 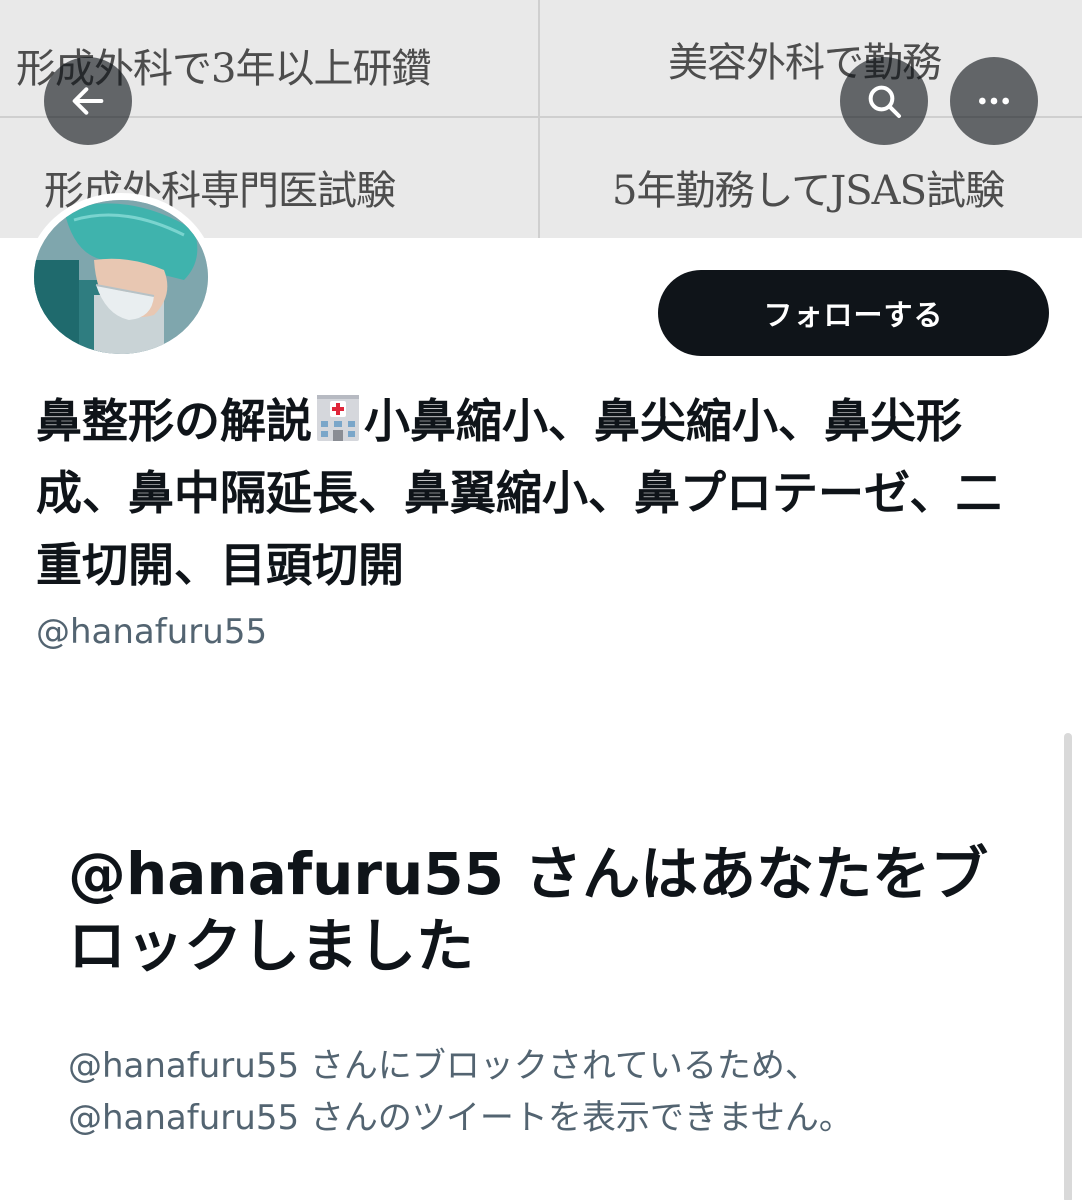 What do you see at coordinates (174, 421) in the screenshot?
I see `profile-name-part1: 鼻整形の解説` at bounding box center [174, 421].